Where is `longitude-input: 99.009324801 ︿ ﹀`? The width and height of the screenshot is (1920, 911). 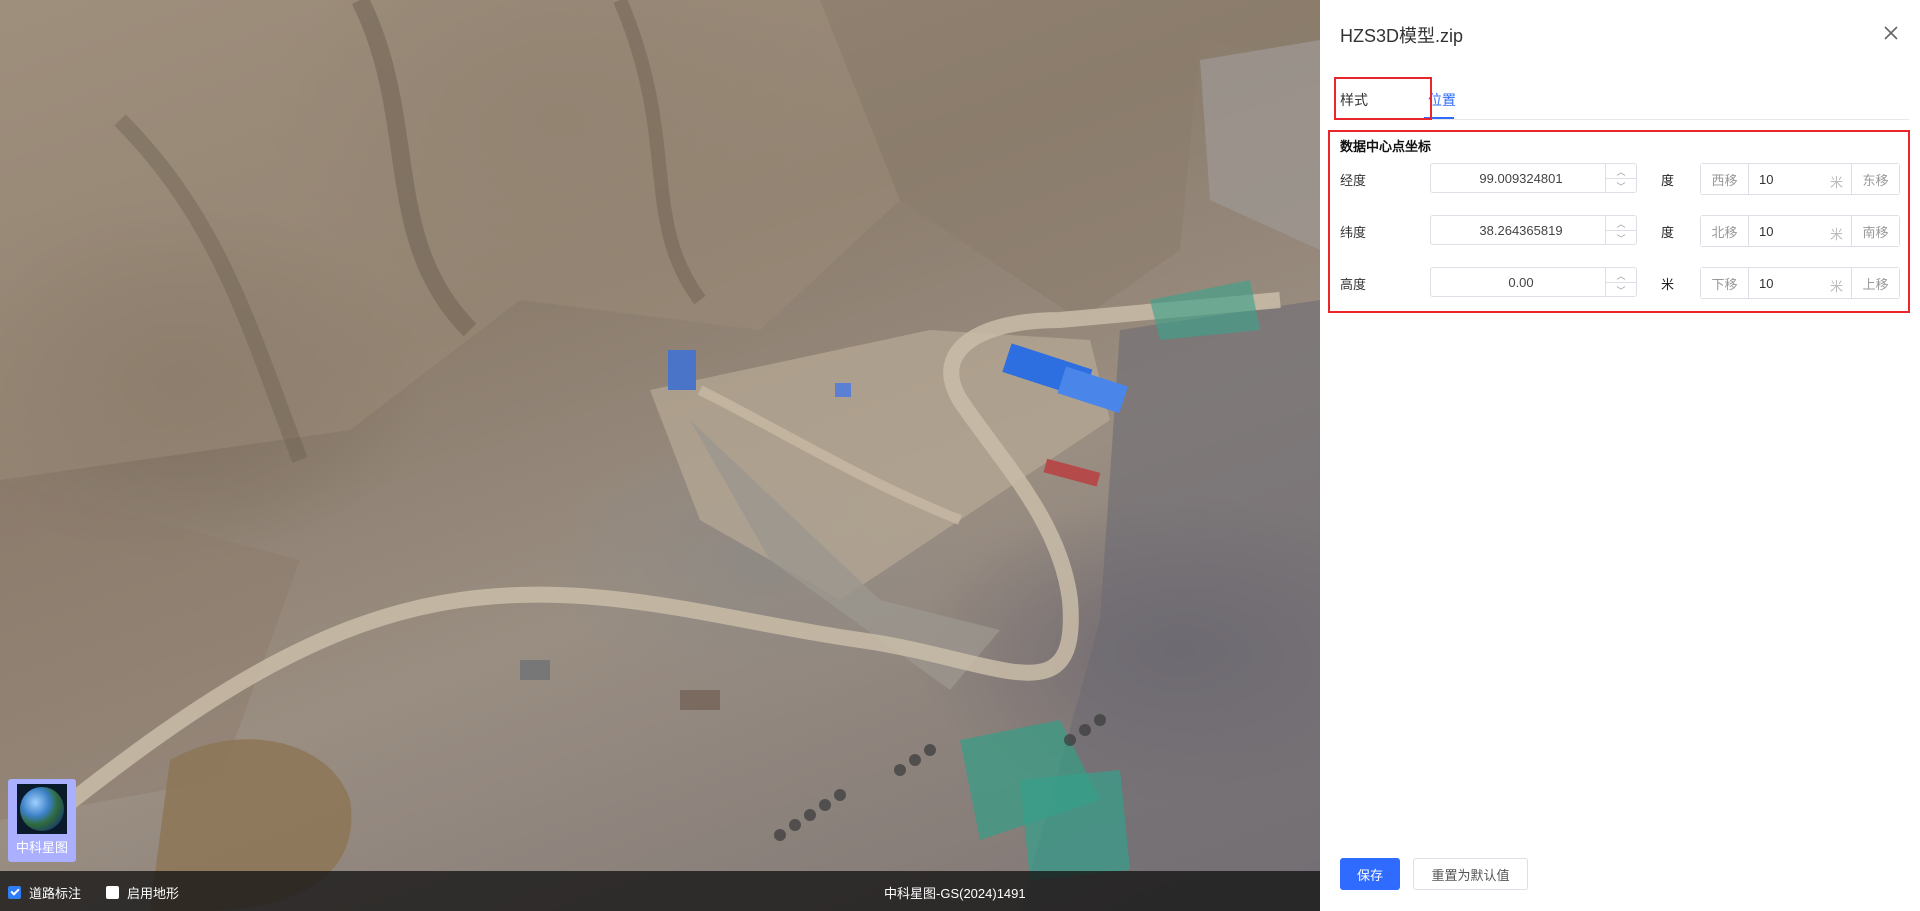
longitude-input: 99.009324801 ︿ ﹀ is located at coordinates (1533, 178).